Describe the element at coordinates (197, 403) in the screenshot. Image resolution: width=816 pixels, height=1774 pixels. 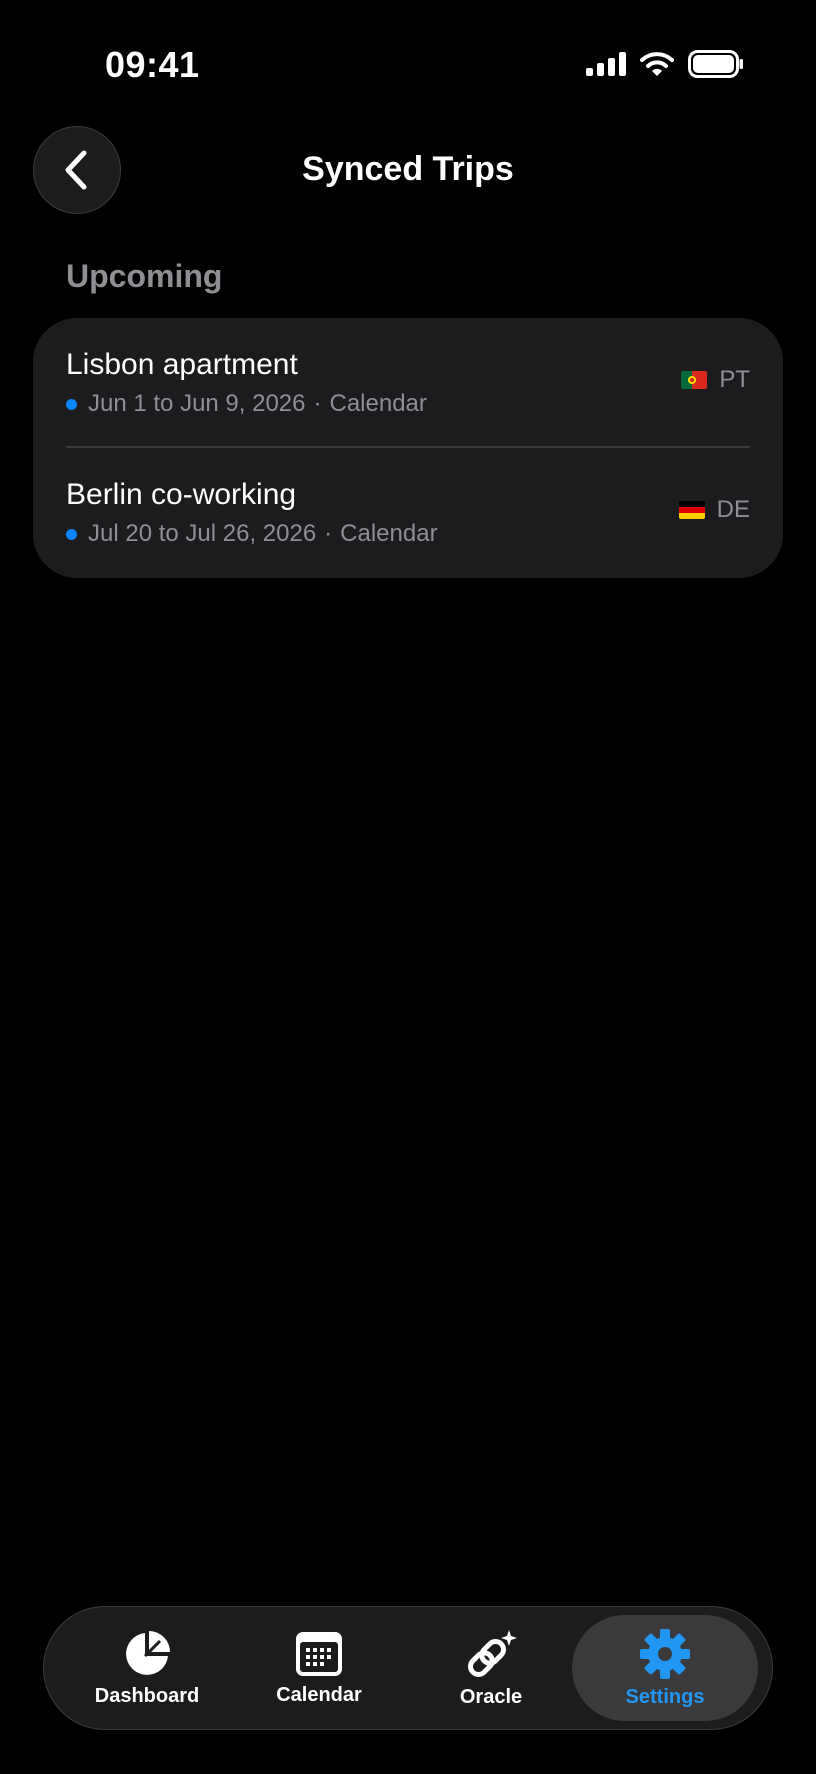
I see `trip-dates: Jun 1 to Jun 9, 2026` at that location.